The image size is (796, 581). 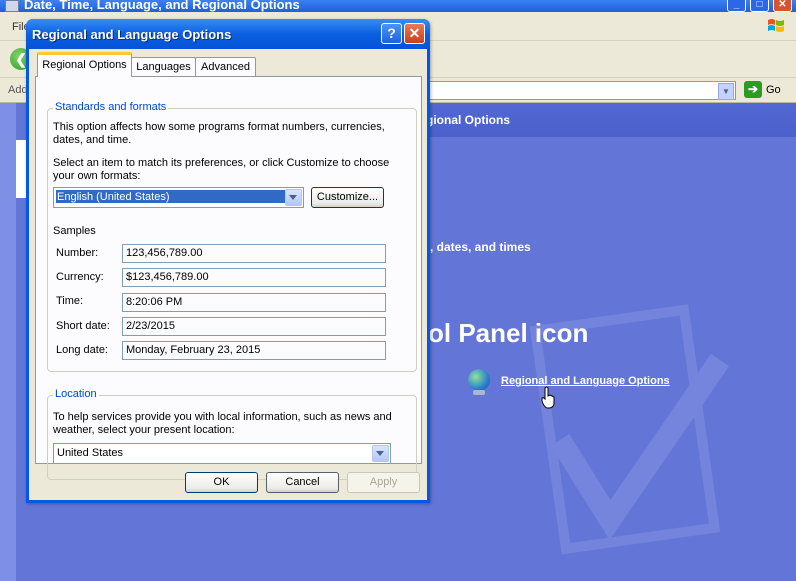 I want to click on location-select: United States, so click(x=222, y=453).